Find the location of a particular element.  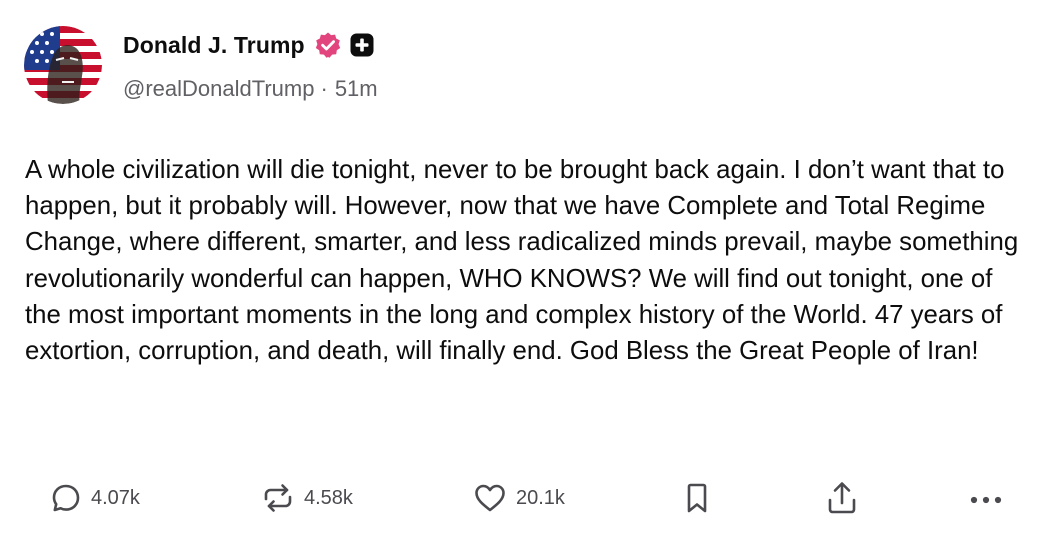

avatar is located at coordinates (63, 65).